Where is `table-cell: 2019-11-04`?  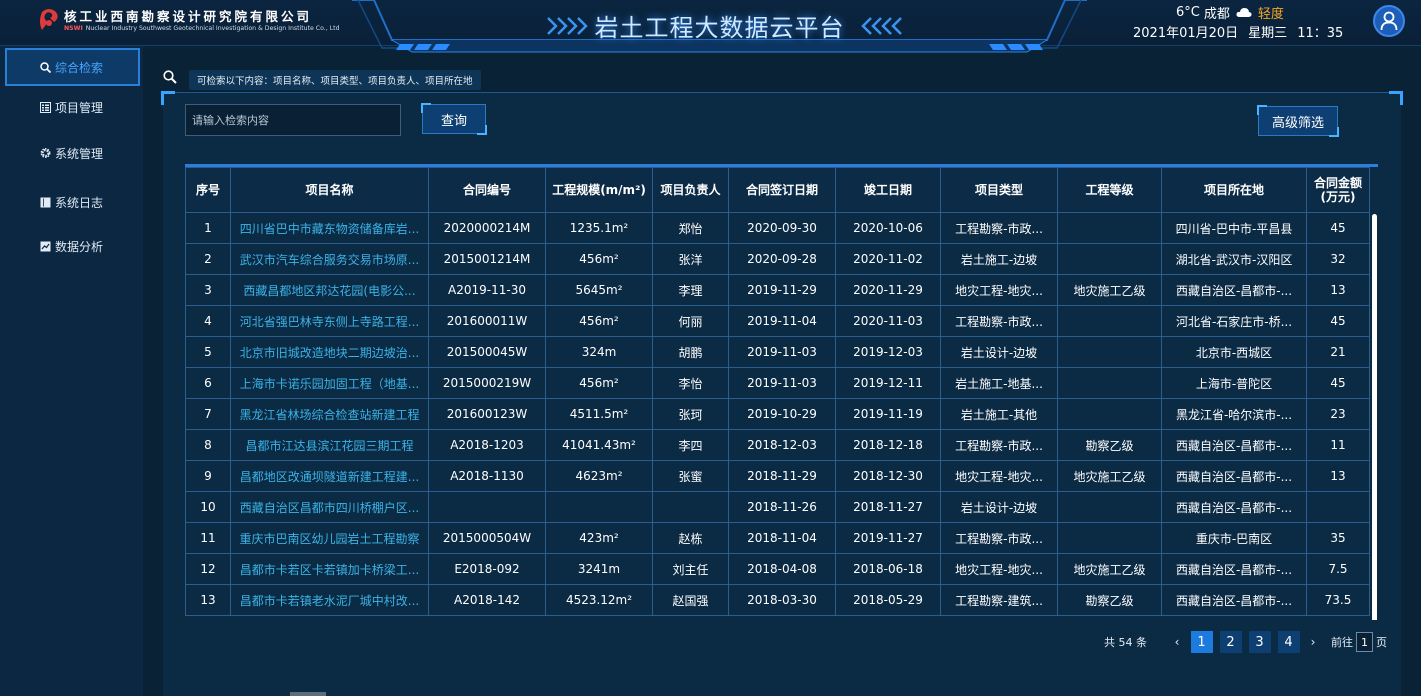 table-cell: 2019-11-04 is located at coordinates (782, 321).